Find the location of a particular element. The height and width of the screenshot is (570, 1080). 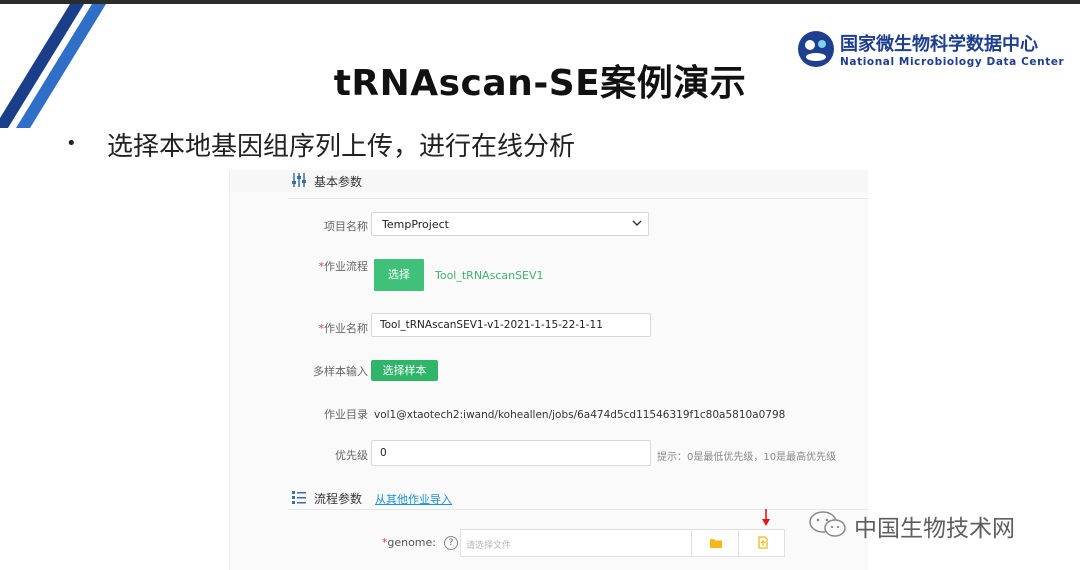

job-name-value: Tool_tRNAscanSEV1-v1-2021-1-15-22-1-11 is located at coordinates (491, 325).